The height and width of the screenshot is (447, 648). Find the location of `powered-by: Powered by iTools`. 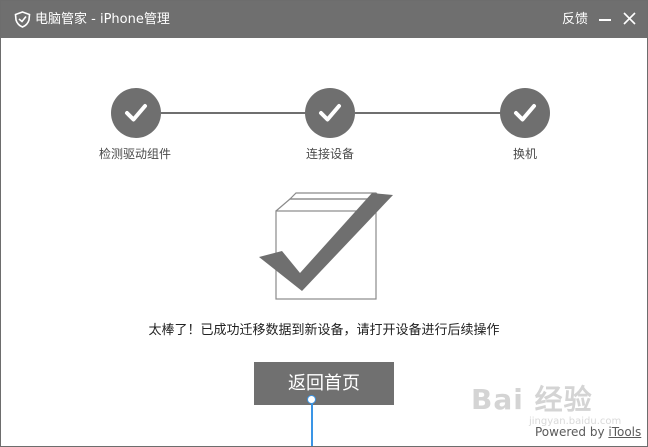

powered-by: Powered by iTools is located at coordinates (588, 432).